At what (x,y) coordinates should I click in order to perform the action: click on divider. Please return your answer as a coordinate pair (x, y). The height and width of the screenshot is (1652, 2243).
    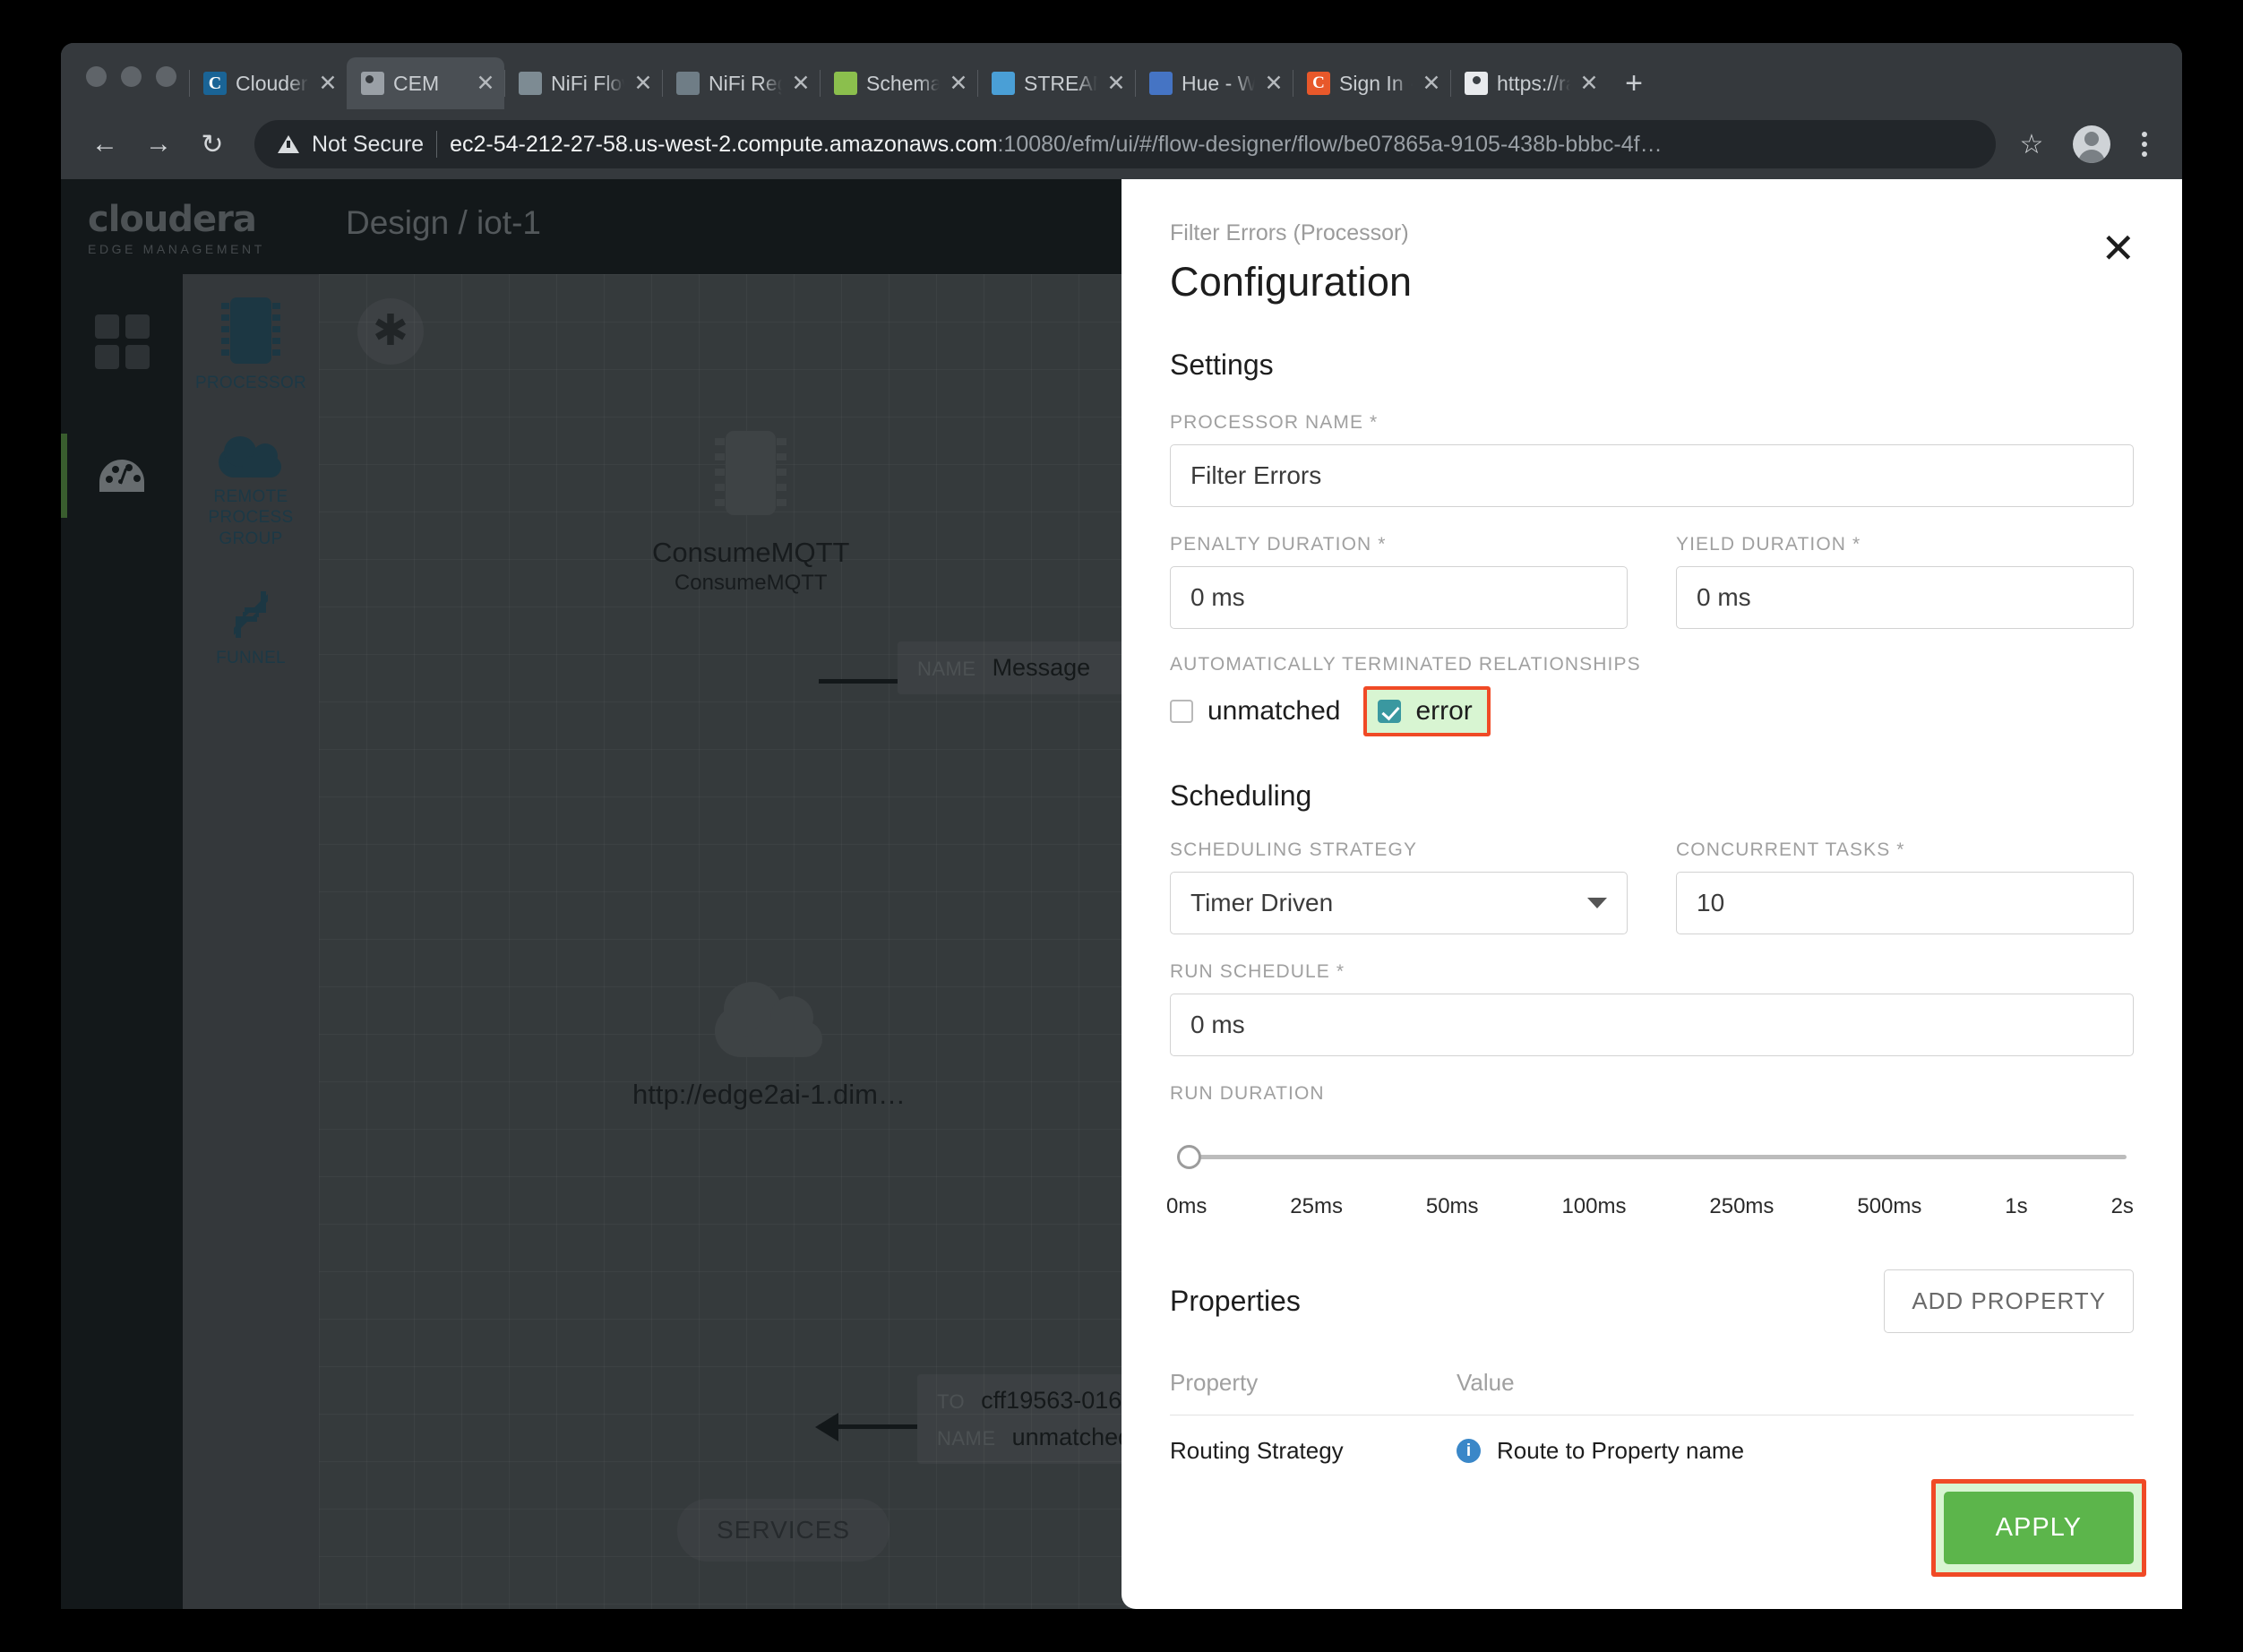
    Looking at the image, I should click on (437, 144).